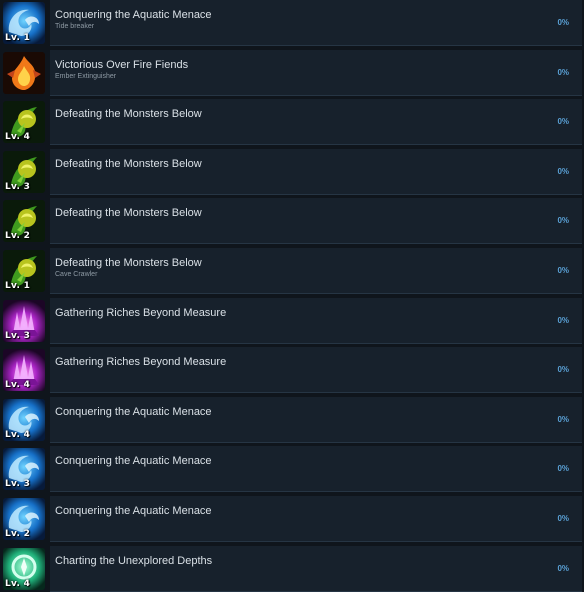 The height and width of the screenshot is (592, 584). Describe the element at coordinates (24, 519) in the screenshot. I see `wave-icon: Lv. 2` at that location.